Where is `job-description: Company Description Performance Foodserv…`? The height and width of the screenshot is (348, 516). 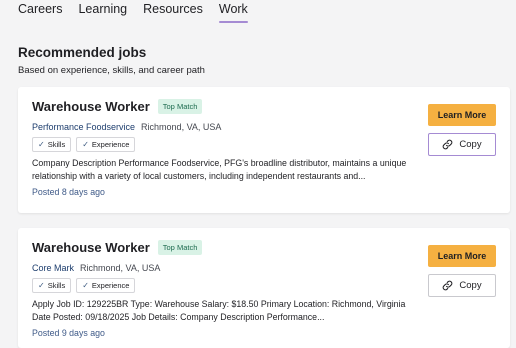
job-description: Company Description Performance Foodserv… is located at coordinates (219, 169).